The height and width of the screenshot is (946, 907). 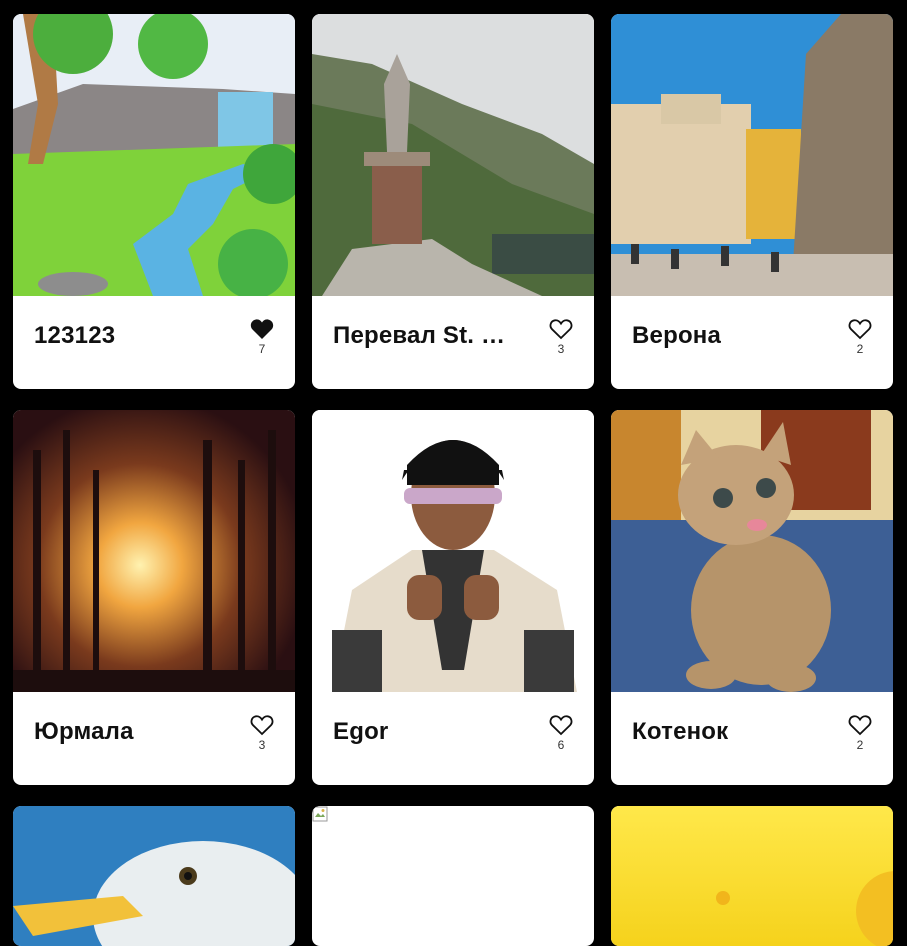 I want to click on photo-card: Перевал St. Gotthard 3, so click(x=453, y=201).